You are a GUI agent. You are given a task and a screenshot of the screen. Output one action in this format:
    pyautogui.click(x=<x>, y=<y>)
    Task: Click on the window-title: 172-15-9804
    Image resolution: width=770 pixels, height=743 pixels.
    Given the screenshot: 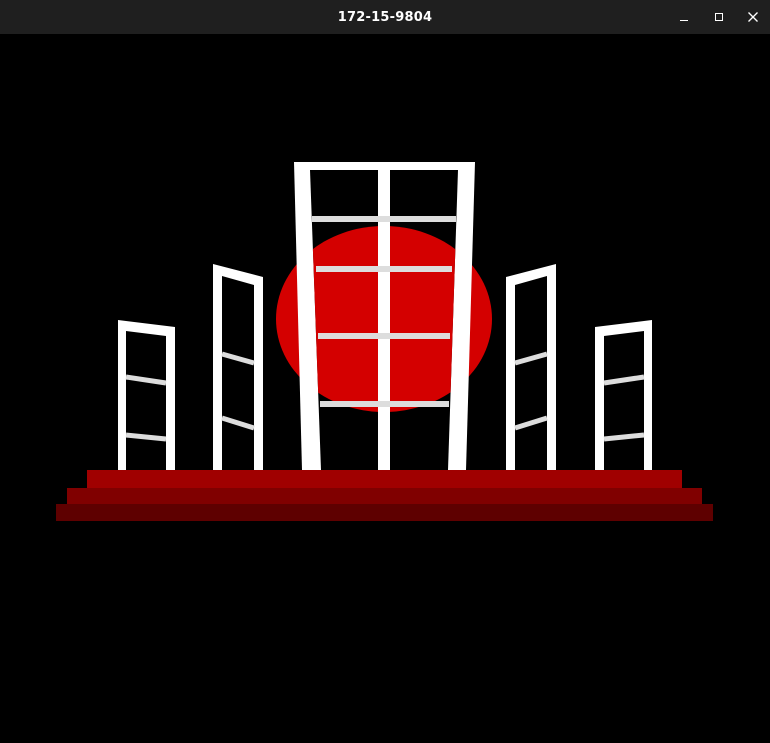 What is the action you would take?
    pyautogui.click(x=385, y=17)
    